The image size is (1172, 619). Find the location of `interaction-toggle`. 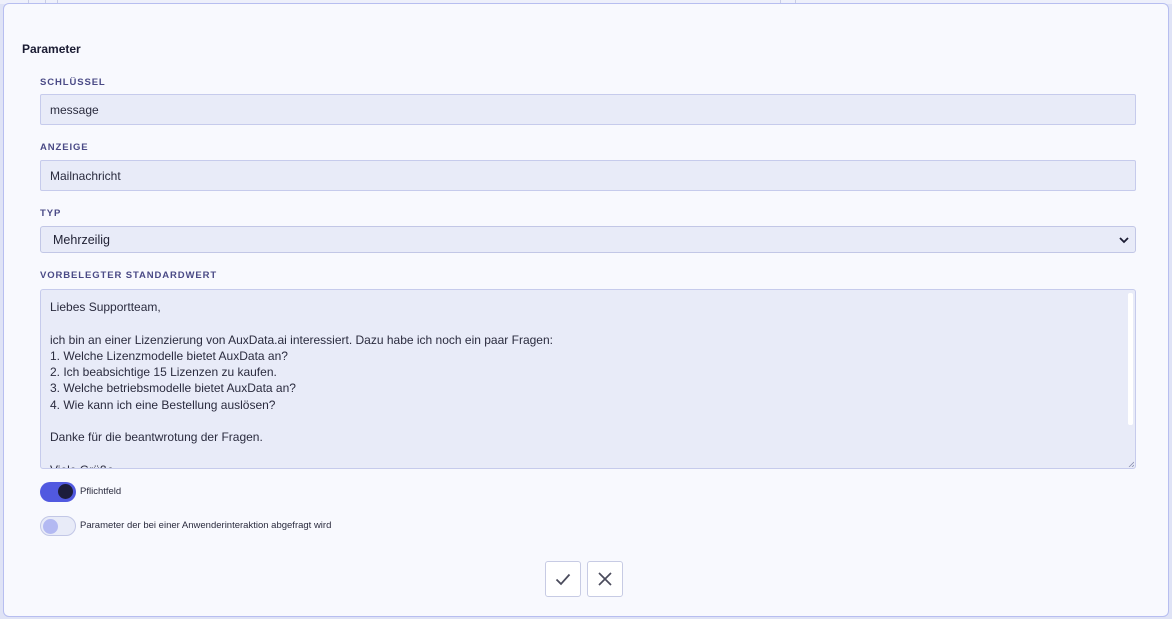

interaction-toggle is located at coordinates (58, 526).